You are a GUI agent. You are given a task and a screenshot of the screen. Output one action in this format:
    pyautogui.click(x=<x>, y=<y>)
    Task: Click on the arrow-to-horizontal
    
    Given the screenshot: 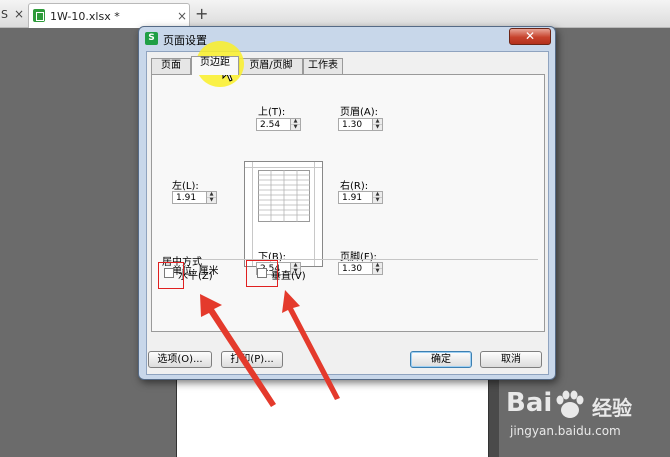 What is the action you would take?
    pyautogui.click(x=238, y=350)
    